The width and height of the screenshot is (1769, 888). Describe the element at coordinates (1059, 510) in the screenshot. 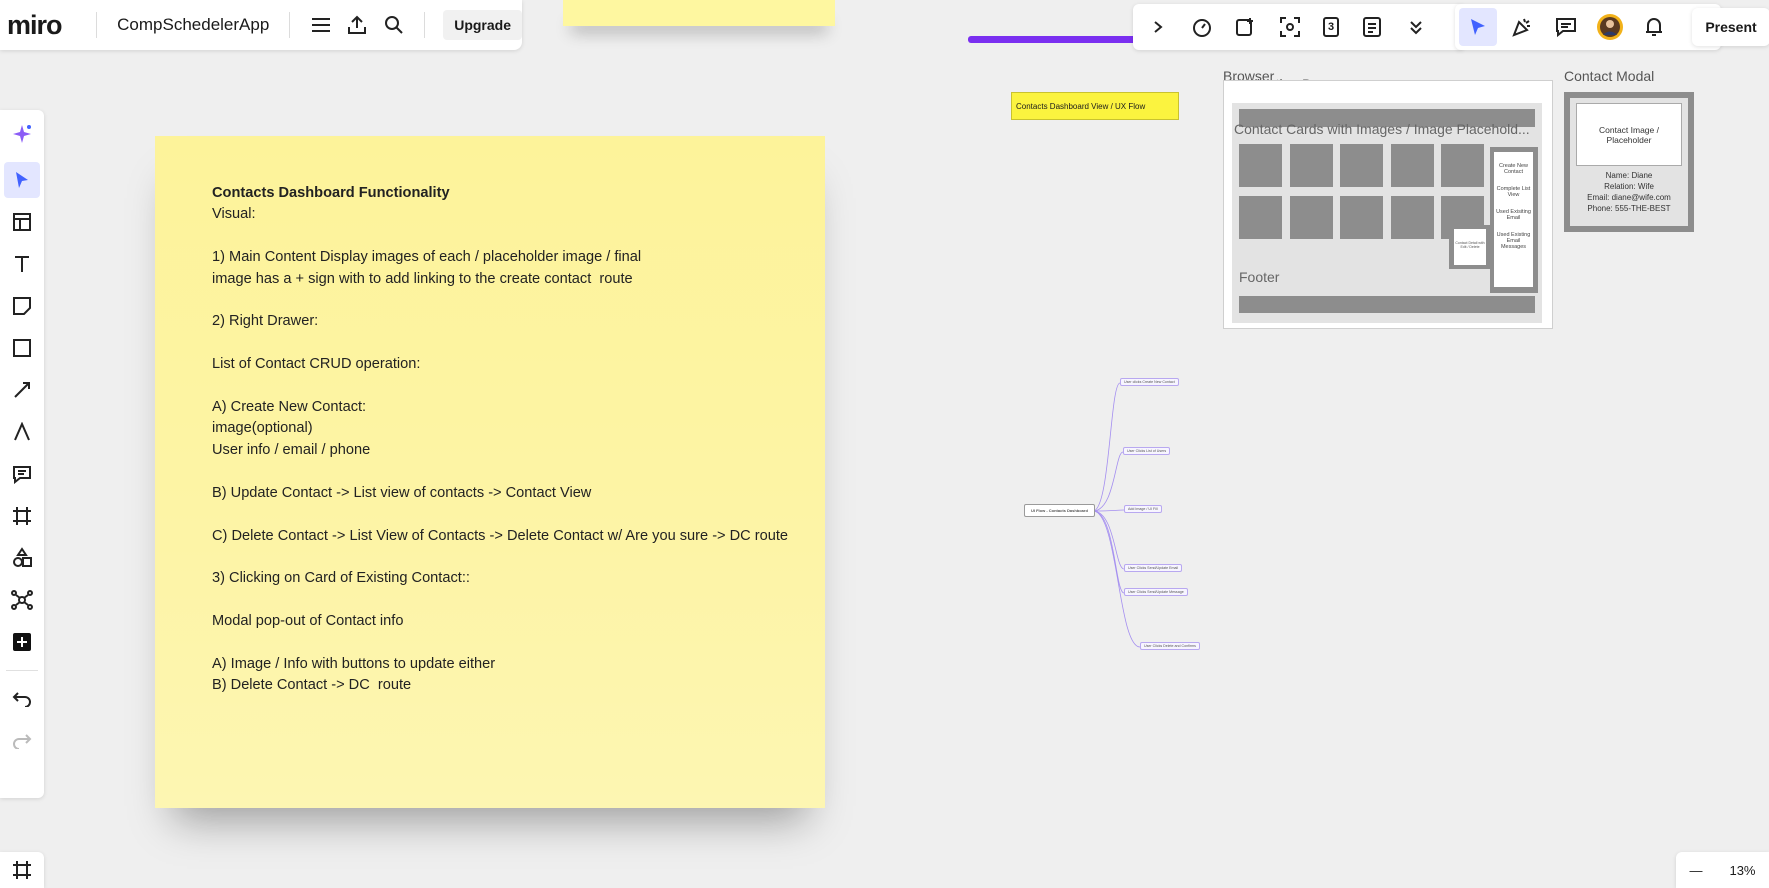

I see `mind-map-root: UI Flow - Contacts Dashboard` at that location.